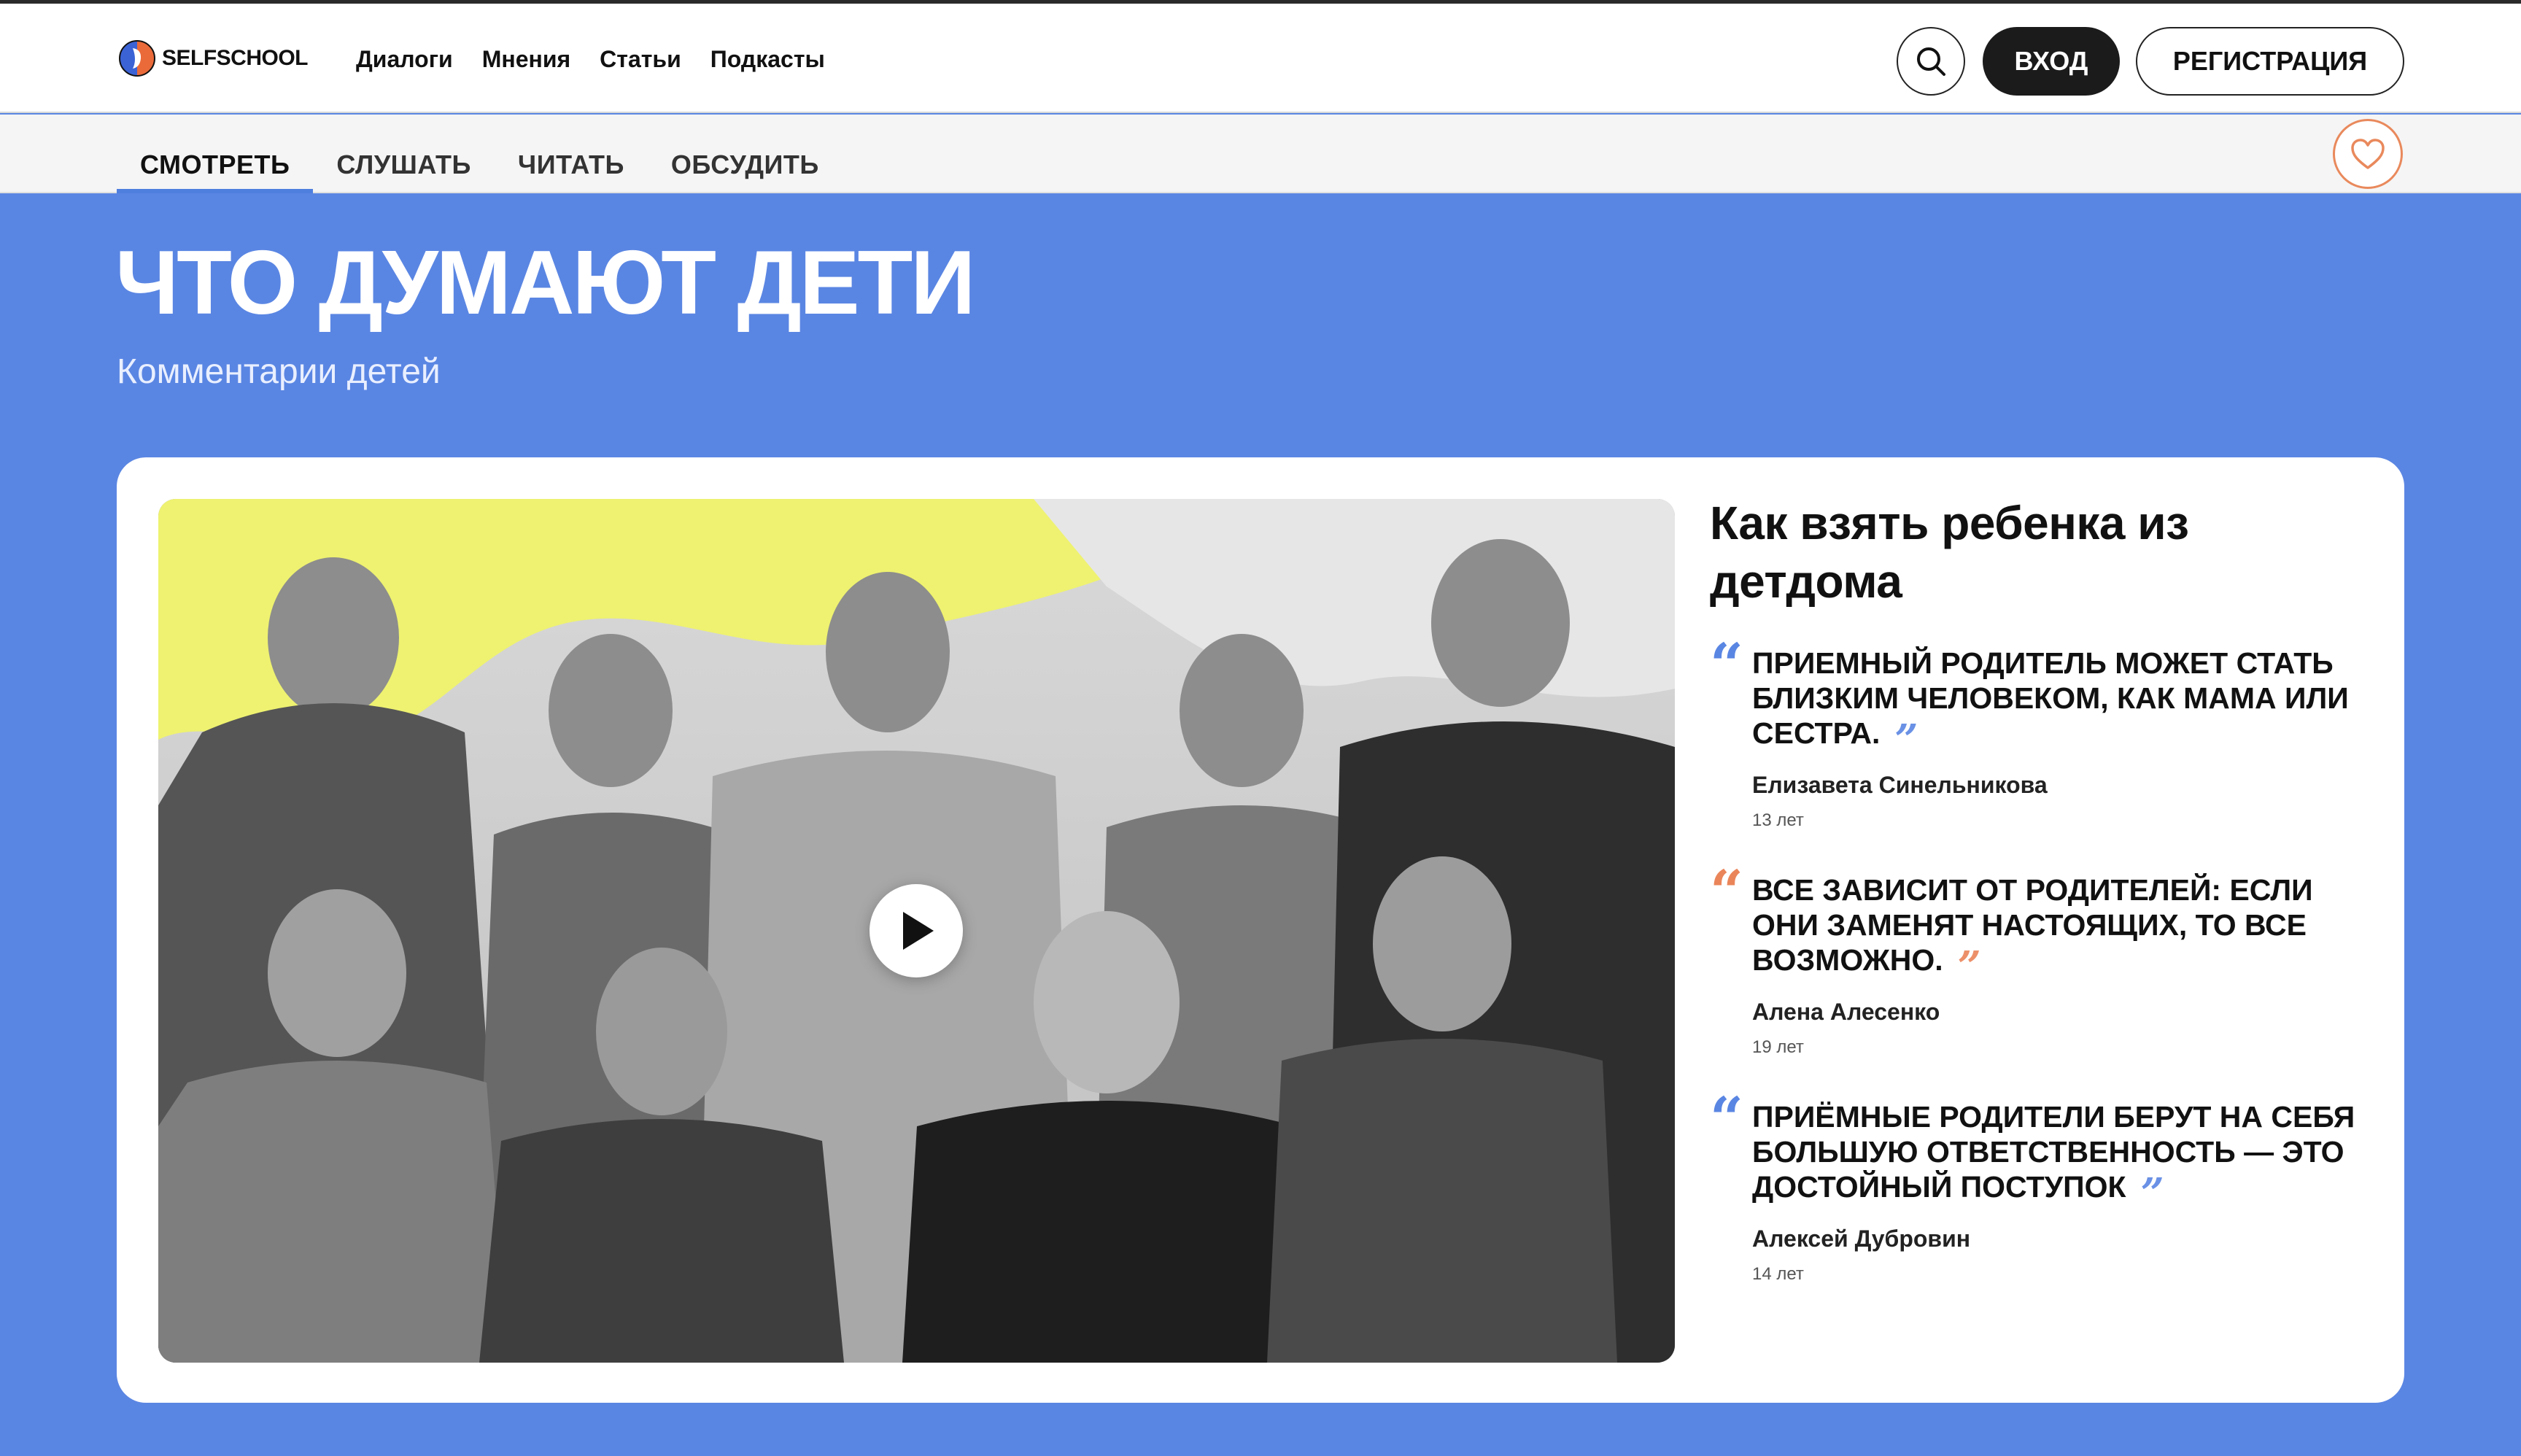 The width and height of the screenshot is (2521, 1456). Describe the element at coordinates (1861, 1238) in the screenshot. I see `quote-author: Алексей Дубровин` at that location.